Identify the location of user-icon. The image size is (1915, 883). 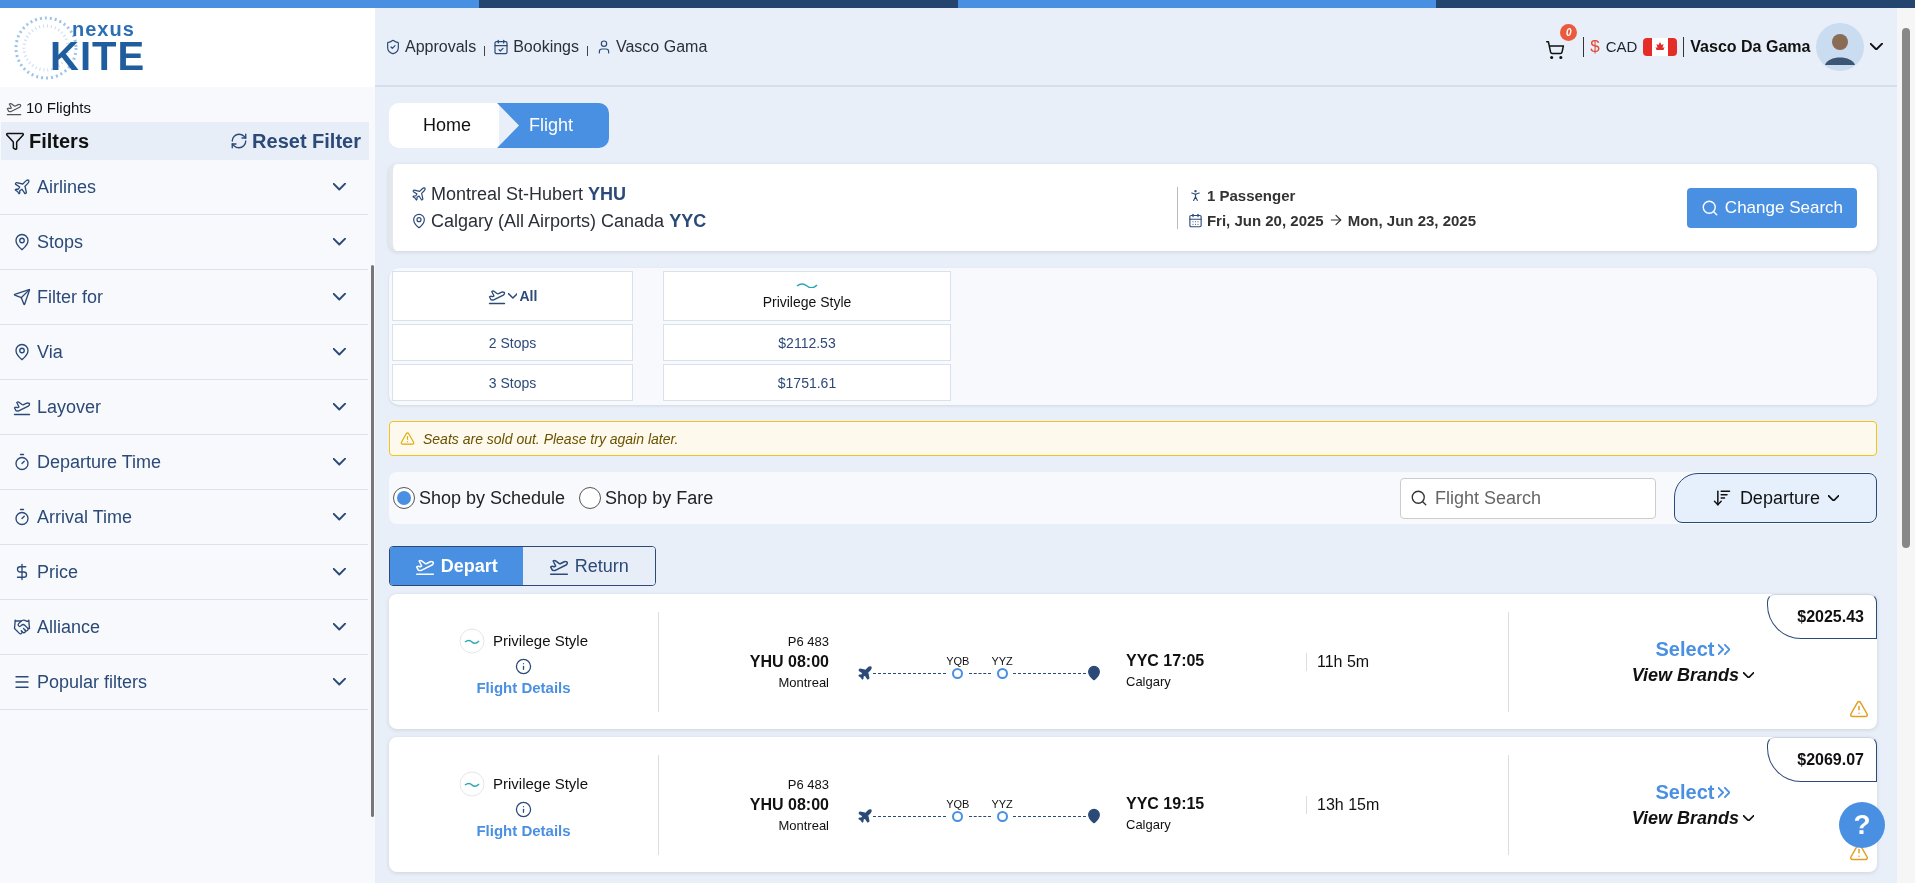
(604, 46).